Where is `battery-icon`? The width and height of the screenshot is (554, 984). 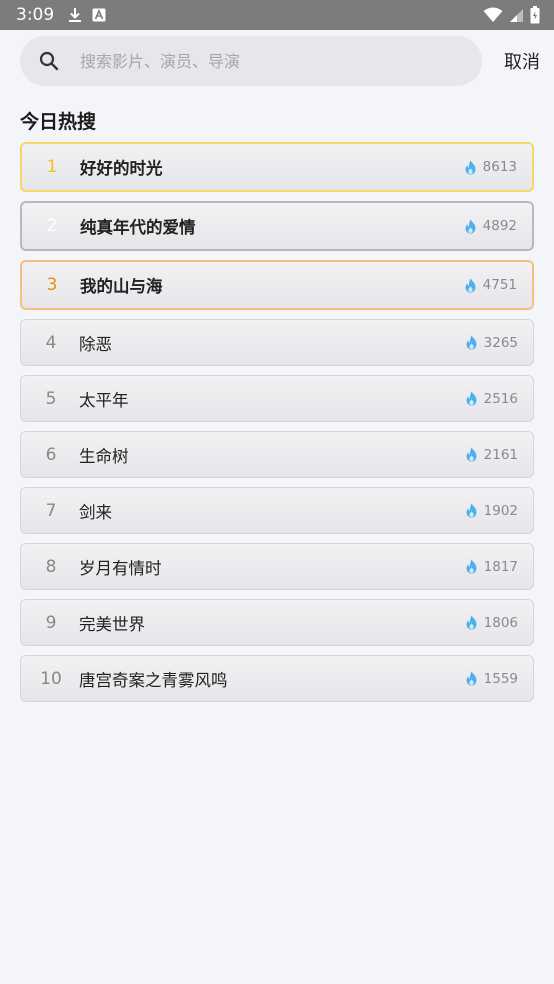 battery-icon is located at coordinates (535, 15).